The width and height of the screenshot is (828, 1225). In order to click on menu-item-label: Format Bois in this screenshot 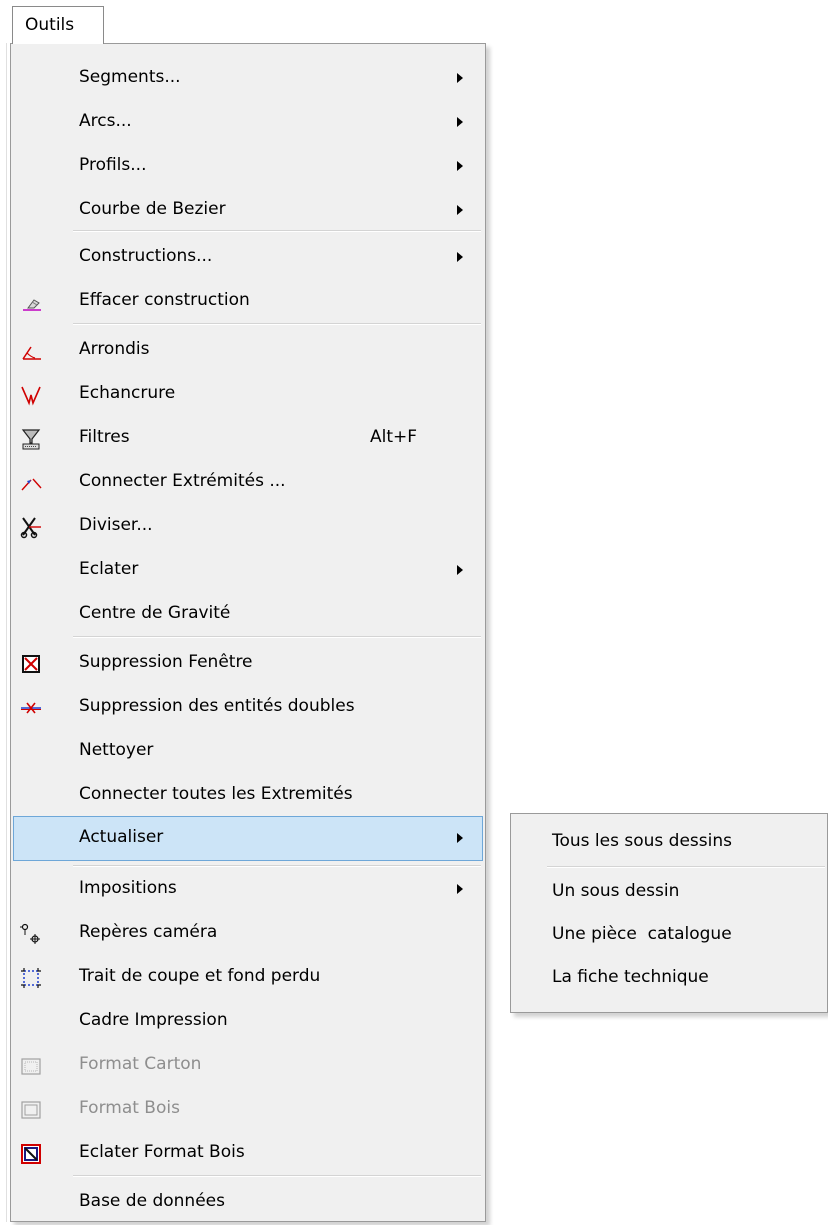, I will do `click(129, 1108)`.